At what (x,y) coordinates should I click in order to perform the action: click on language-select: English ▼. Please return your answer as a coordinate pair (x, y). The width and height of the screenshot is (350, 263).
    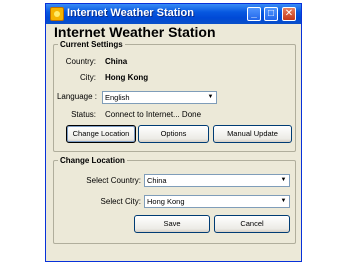
    Looking at the image, I should click on (159, 97).